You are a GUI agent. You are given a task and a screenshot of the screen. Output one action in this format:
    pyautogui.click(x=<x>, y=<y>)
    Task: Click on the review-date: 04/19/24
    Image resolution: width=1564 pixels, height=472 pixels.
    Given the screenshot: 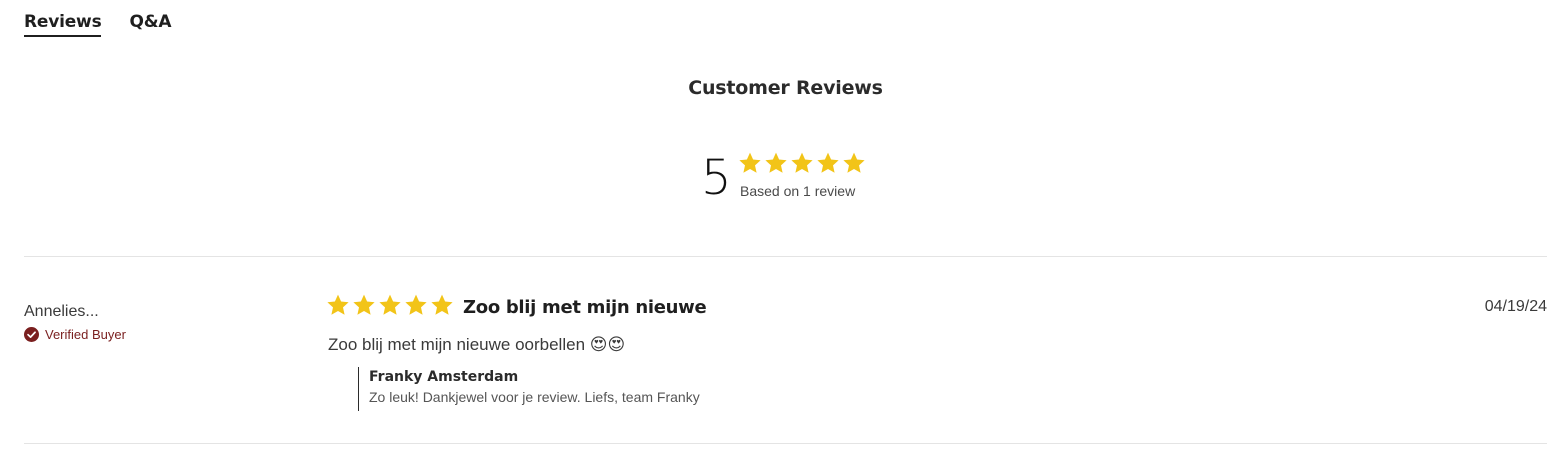 What is the action you would take?
    pyautogui.click(x=1515, y=306)
    